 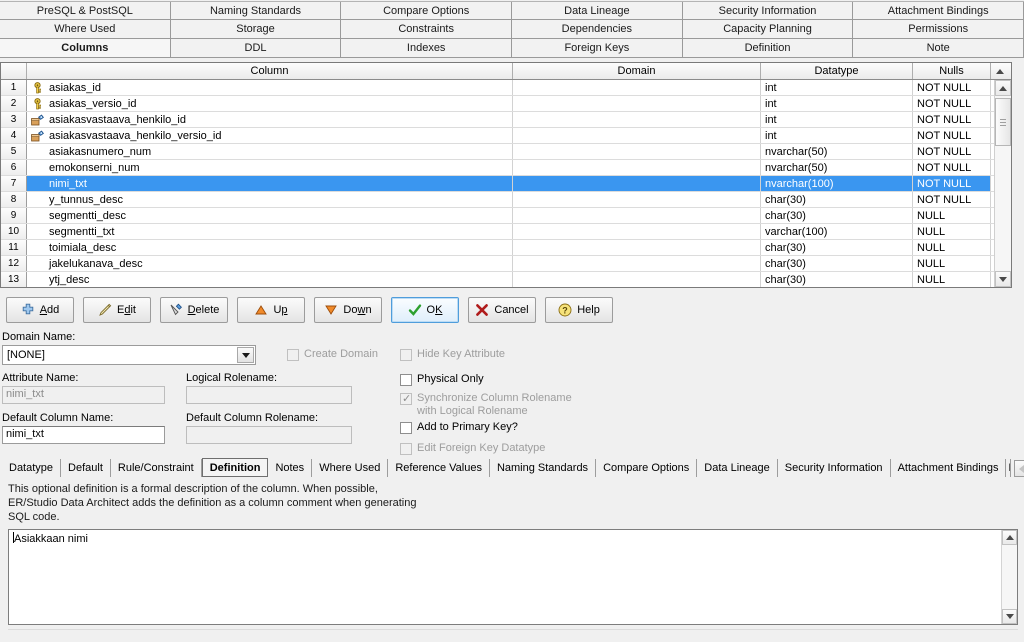 I want to click on cell-column-name: asiakasnumero_num, so click(x=270, y=151).